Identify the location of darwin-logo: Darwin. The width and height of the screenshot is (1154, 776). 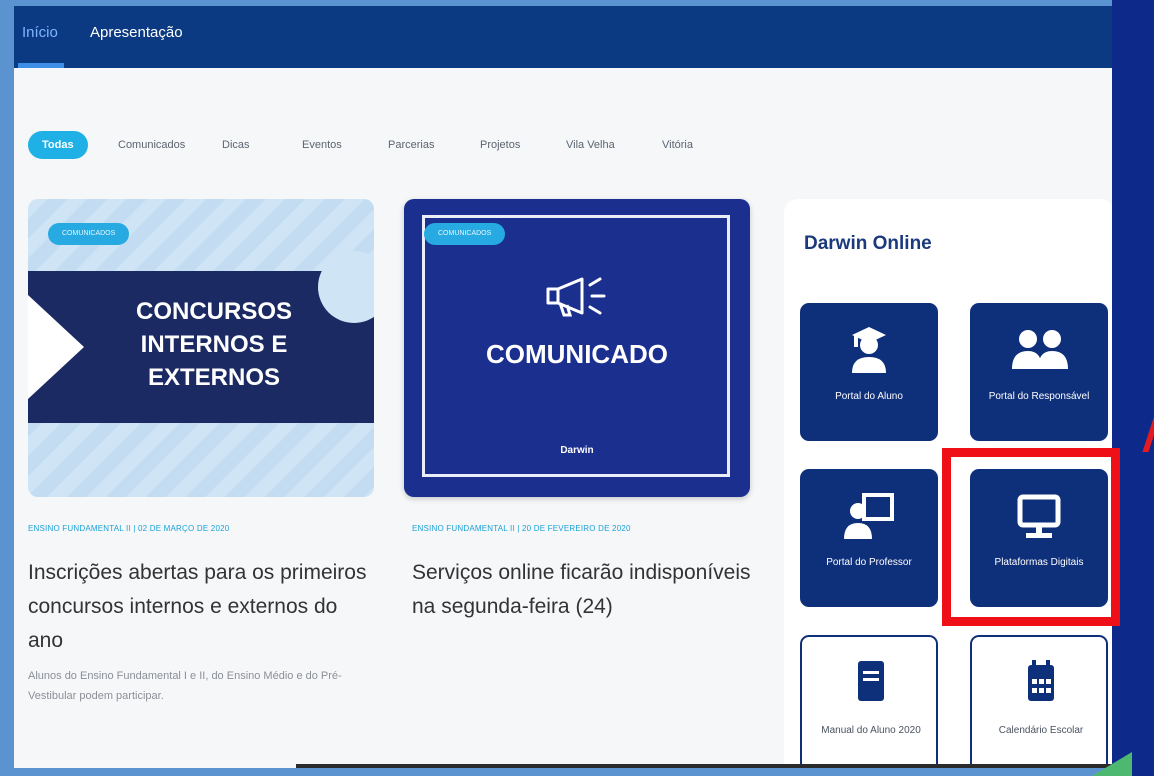
(577, 450).